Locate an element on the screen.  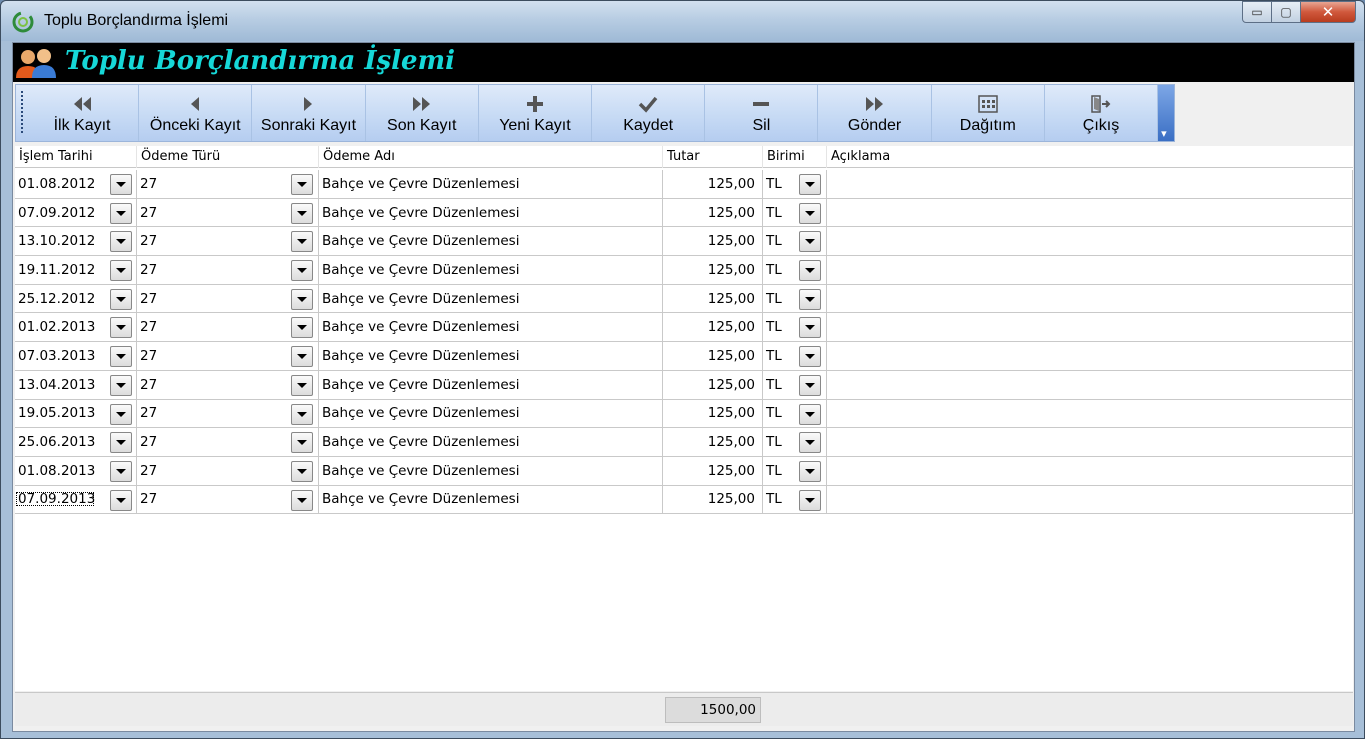
cell-islem-tarihi: 07.09.2012 is located at coordinates (76, 213).